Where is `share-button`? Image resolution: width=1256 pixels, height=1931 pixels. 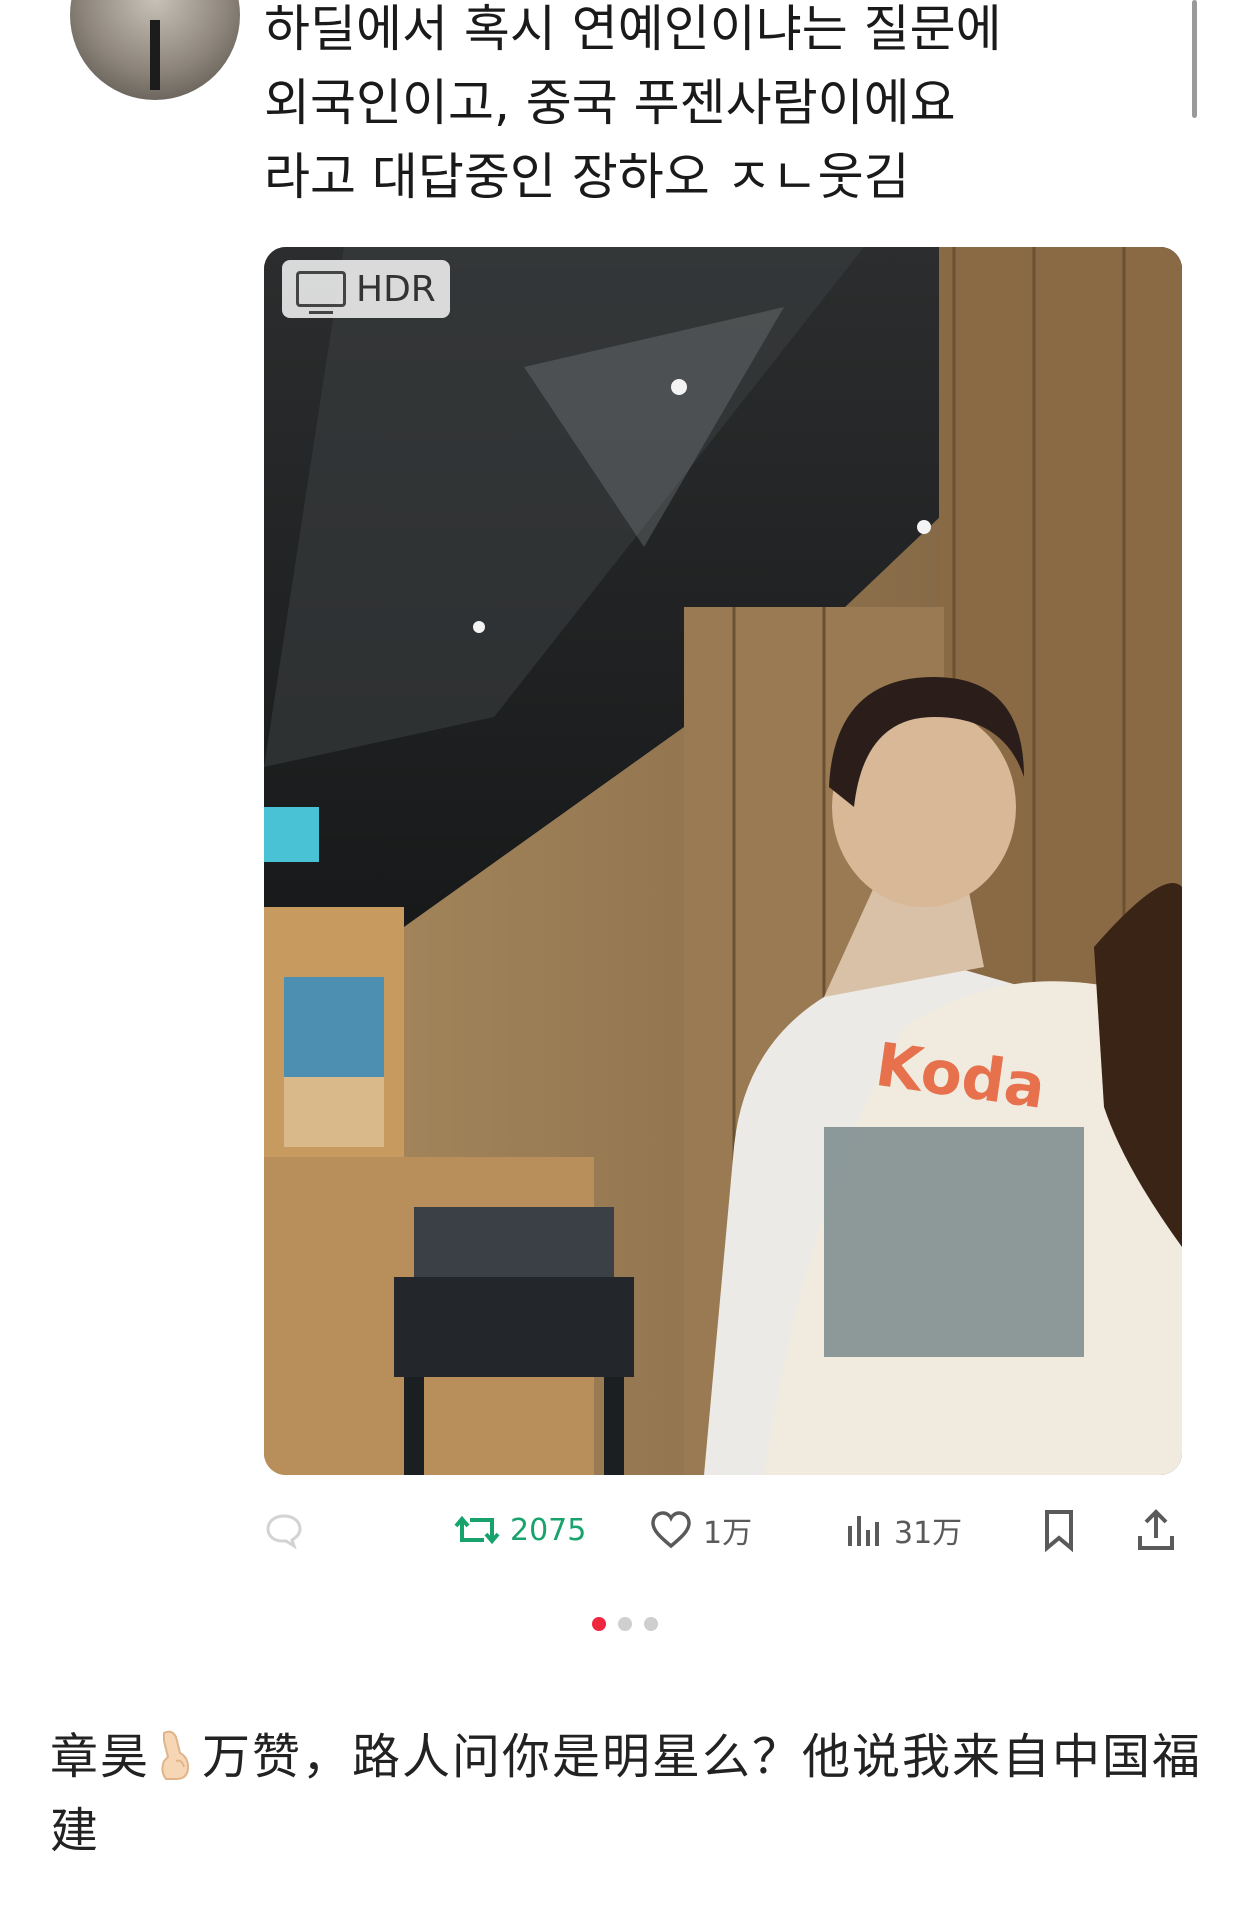 share-button is located at coordinates (1156, 1530).